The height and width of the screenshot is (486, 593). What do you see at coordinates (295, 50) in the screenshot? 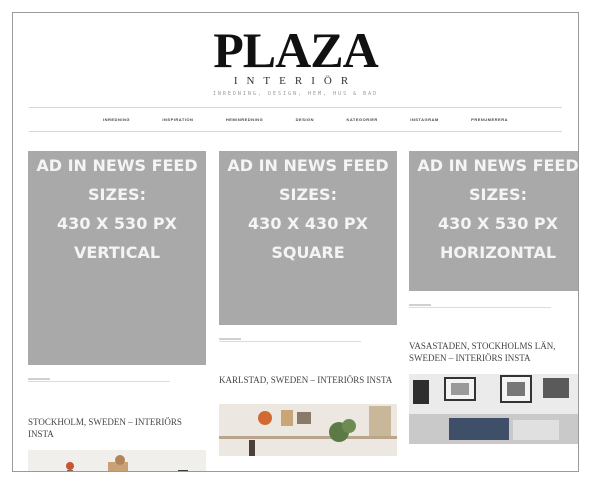
I see `site-logo: PLAZA` at bounding box center [295, 50].